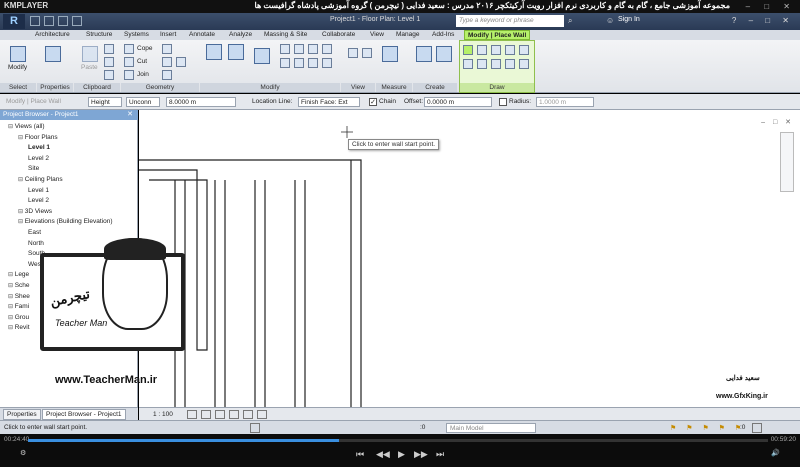 Image resolution: width=800 pixels, height=467 pixels. Describe the element at coordinates (285, 49) in the screenshot. I see `move-icon` at that location.